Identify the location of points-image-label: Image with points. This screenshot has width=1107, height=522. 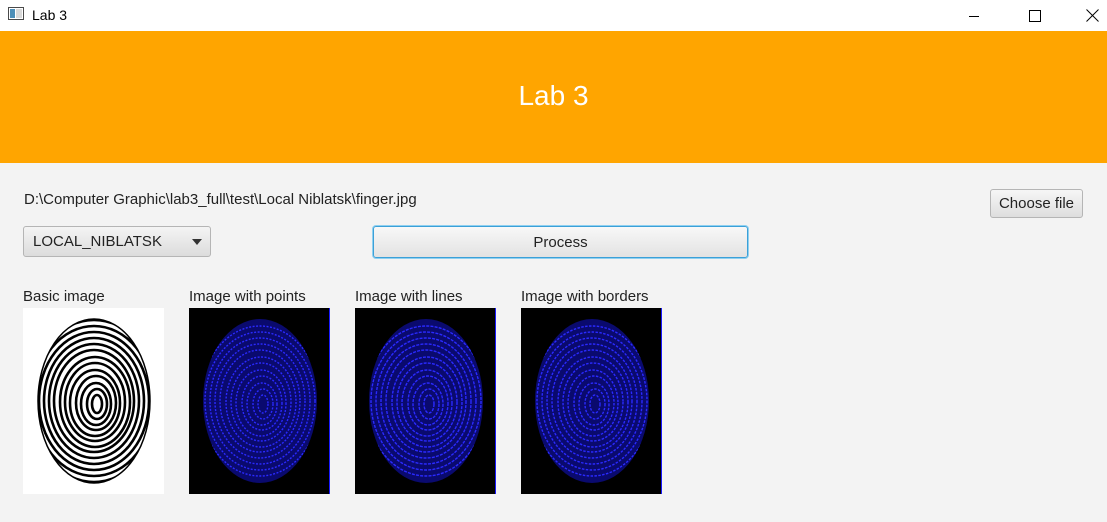
(247, 296).